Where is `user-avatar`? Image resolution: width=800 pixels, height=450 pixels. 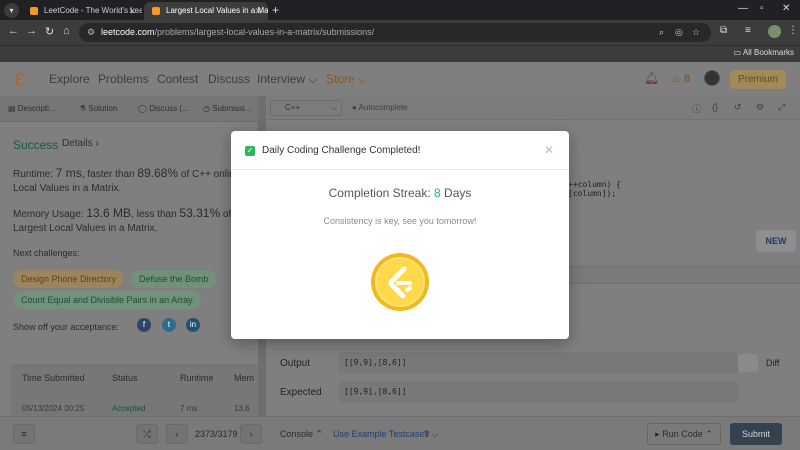 user-avatar is located at coordinates (712, 78).